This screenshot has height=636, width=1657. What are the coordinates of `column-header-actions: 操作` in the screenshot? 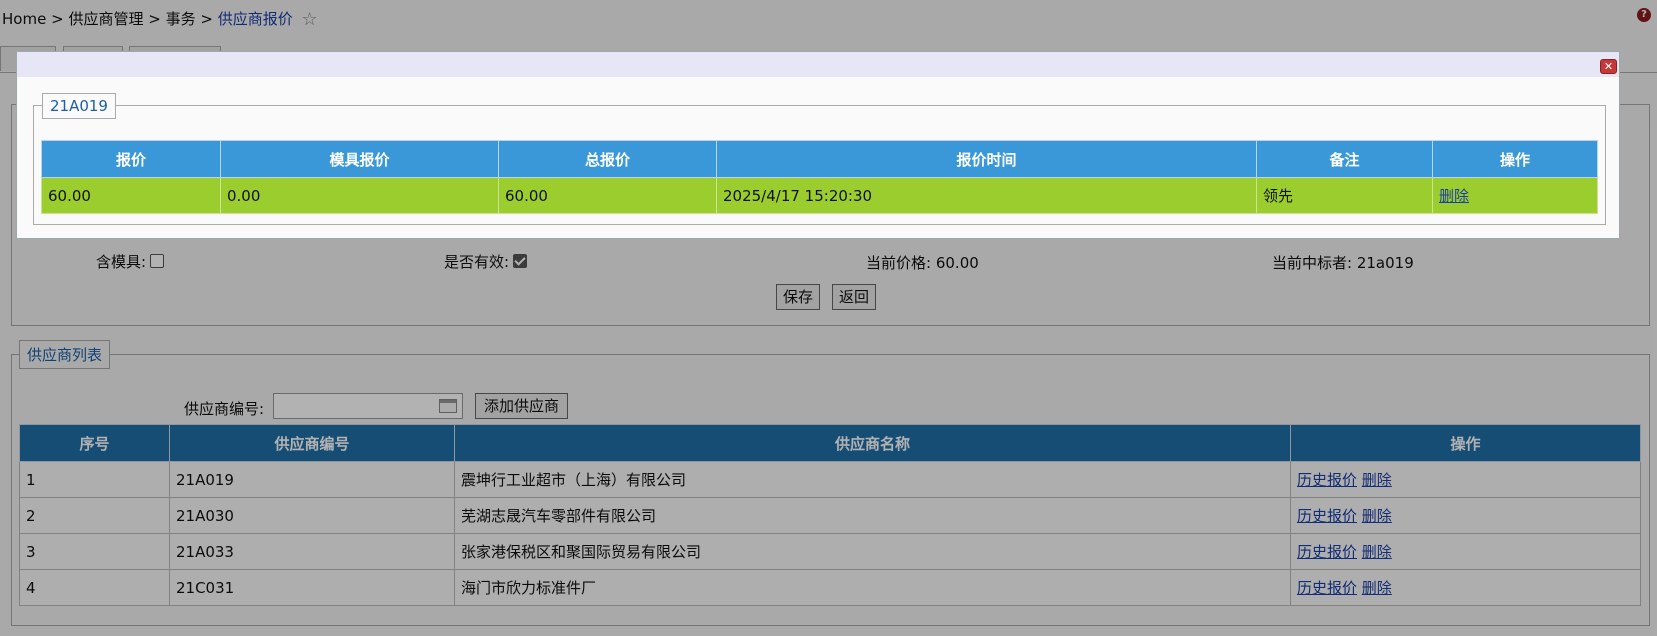 It's located at (1515, 159).